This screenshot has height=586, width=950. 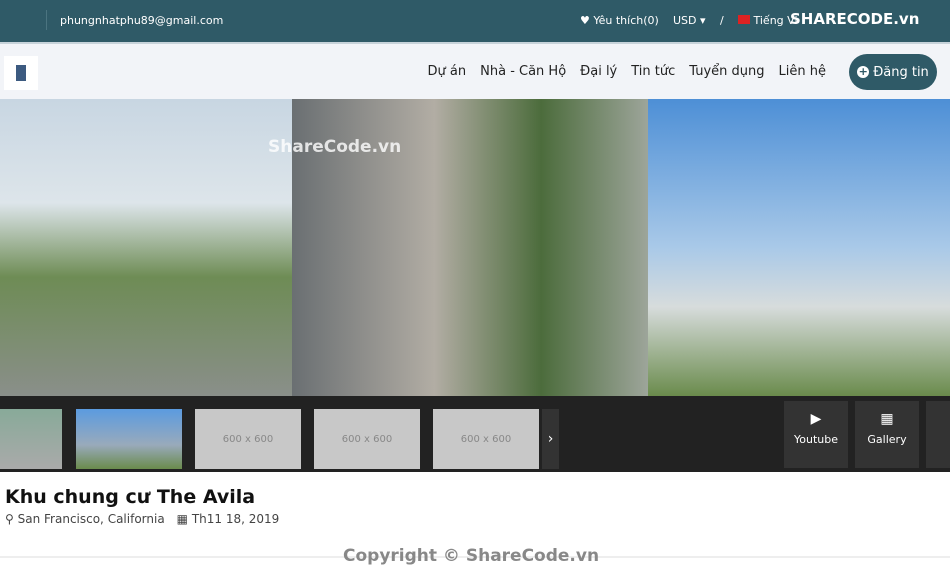 What do you see at coordinates (471, 556) in the screenshot?
I see `copyright-watermark: Copyright © ShareCode.vn` at bounding box center [471, 556].